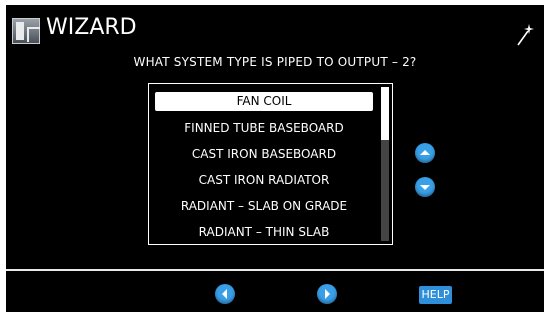  I want to click on next-button, so click(327, 294).